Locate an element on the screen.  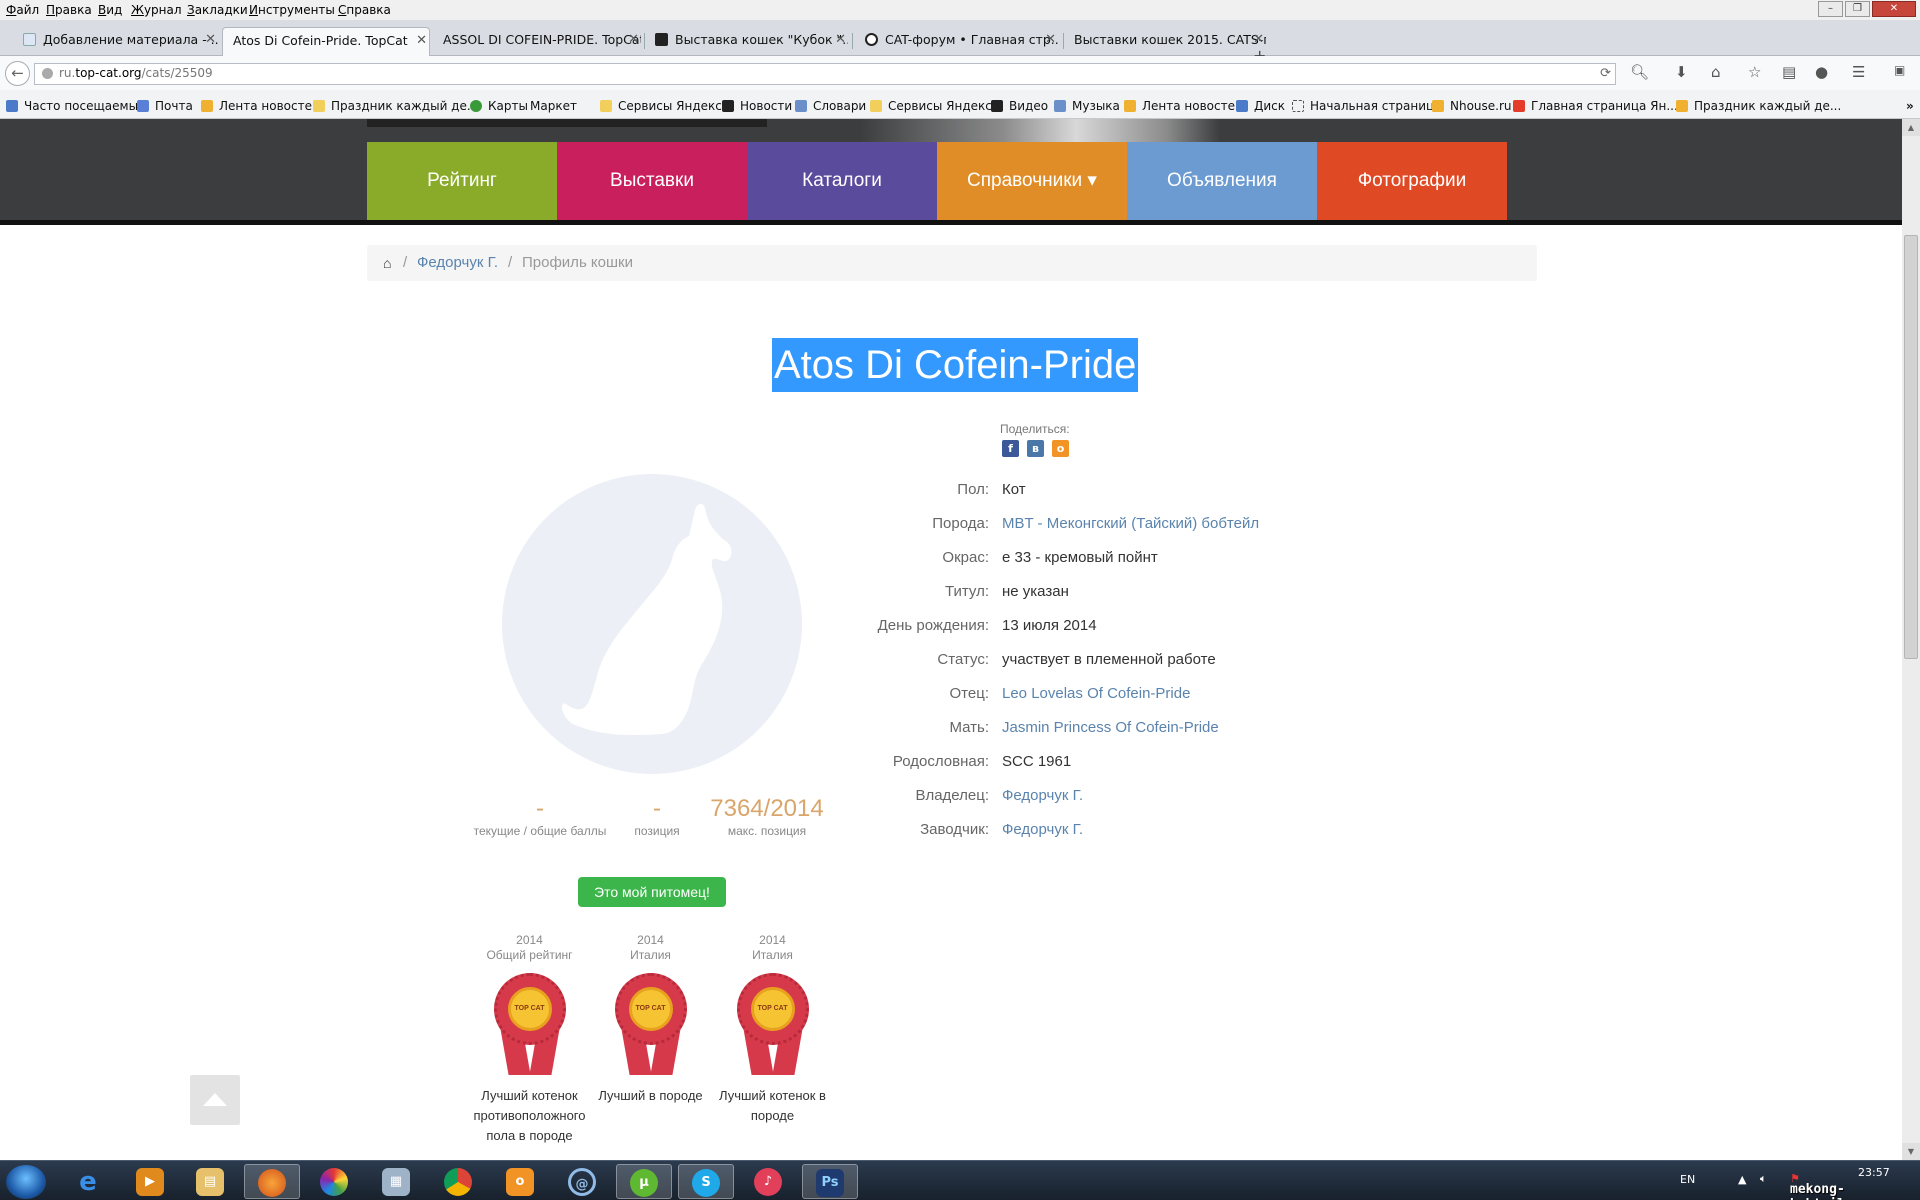
odnoklassniki-icon: о is located at coordinates (1060, 448).